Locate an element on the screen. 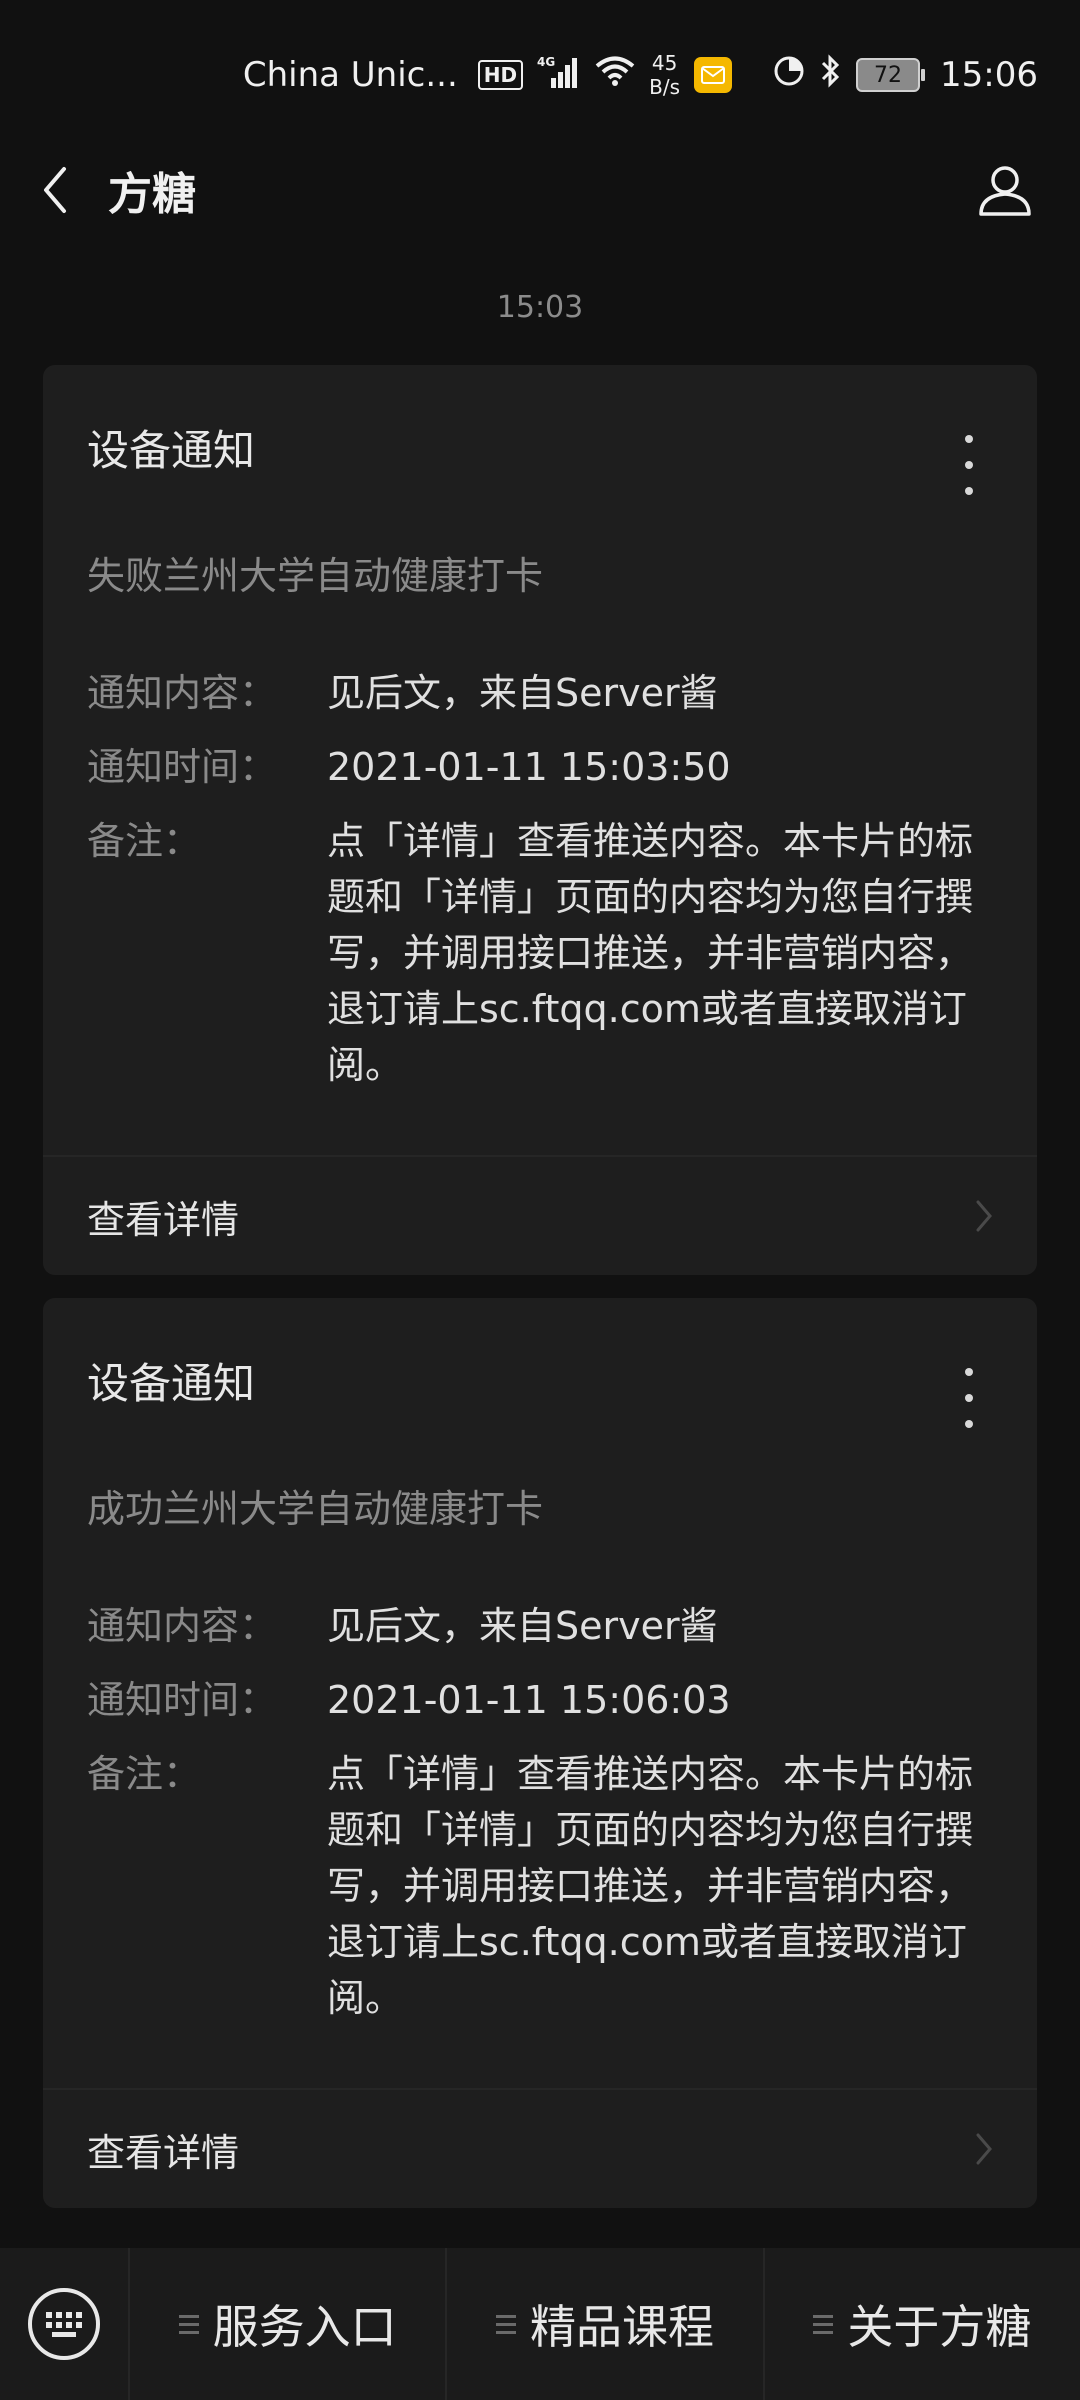  hd-badge: HD is located at coordinates (500, 75).